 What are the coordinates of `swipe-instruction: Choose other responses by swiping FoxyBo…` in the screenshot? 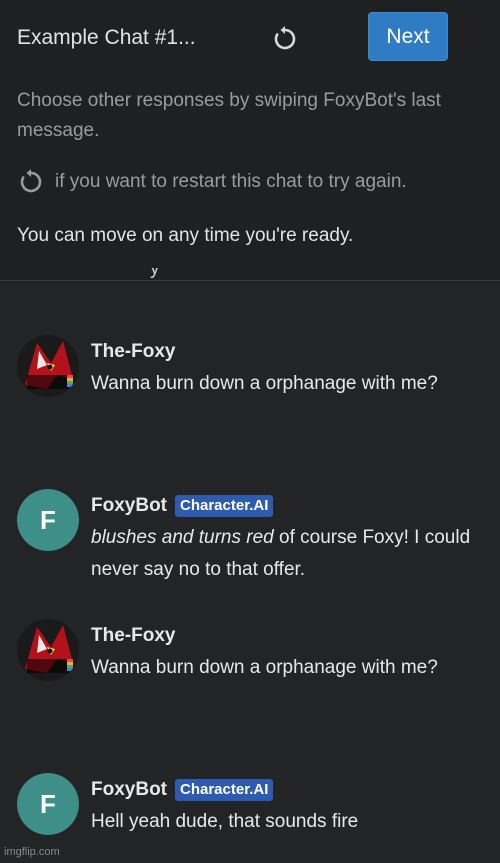 It's located at (229, 115).